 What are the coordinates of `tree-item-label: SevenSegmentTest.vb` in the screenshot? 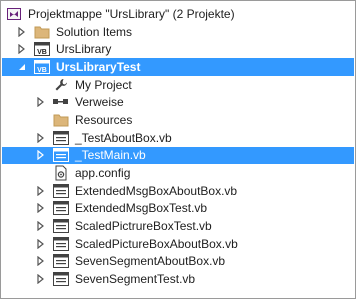 It's located at (135, 279).